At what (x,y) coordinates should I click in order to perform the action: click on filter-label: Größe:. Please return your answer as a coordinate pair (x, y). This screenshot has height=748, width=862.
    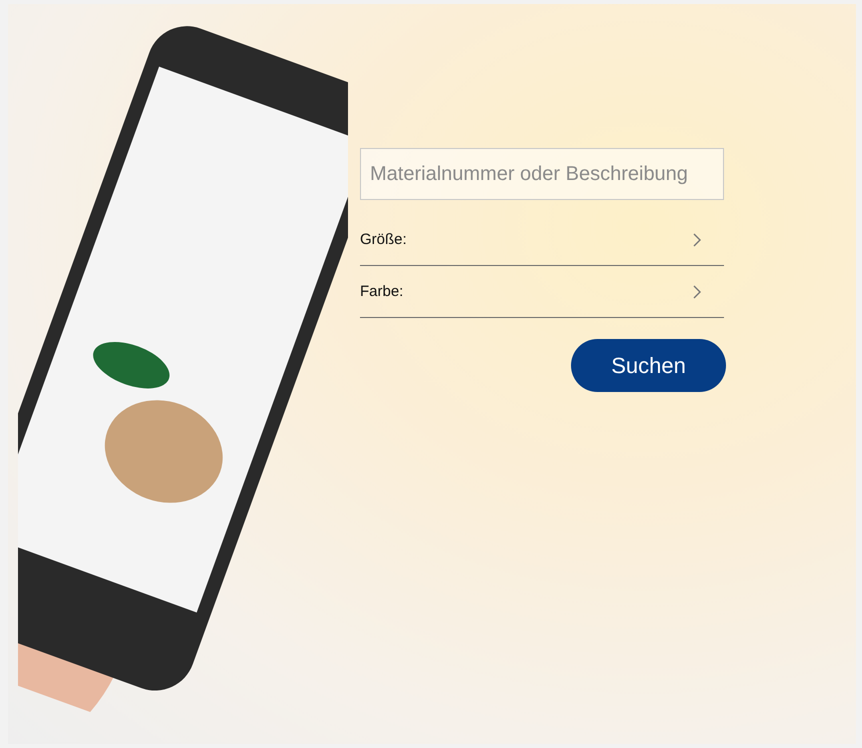
    Looking at the image, I should click on (383, 239).